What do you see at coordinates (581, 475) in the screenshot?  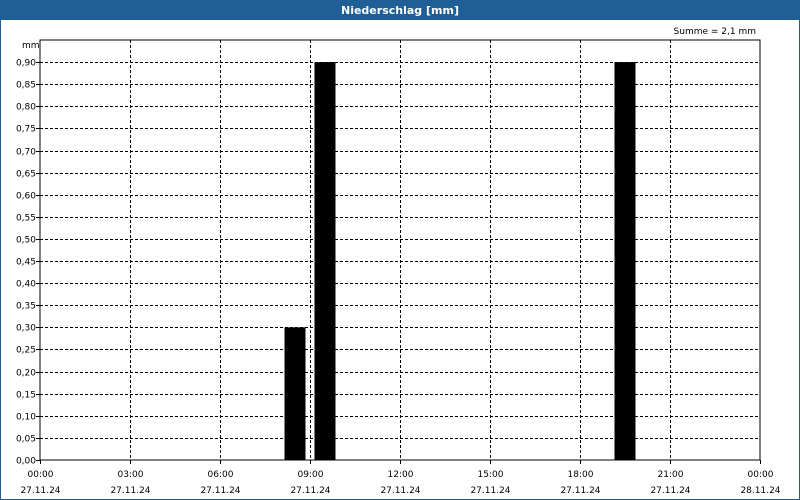 I see `x-tick-time: 18:00` at bounding box center [581, 475].